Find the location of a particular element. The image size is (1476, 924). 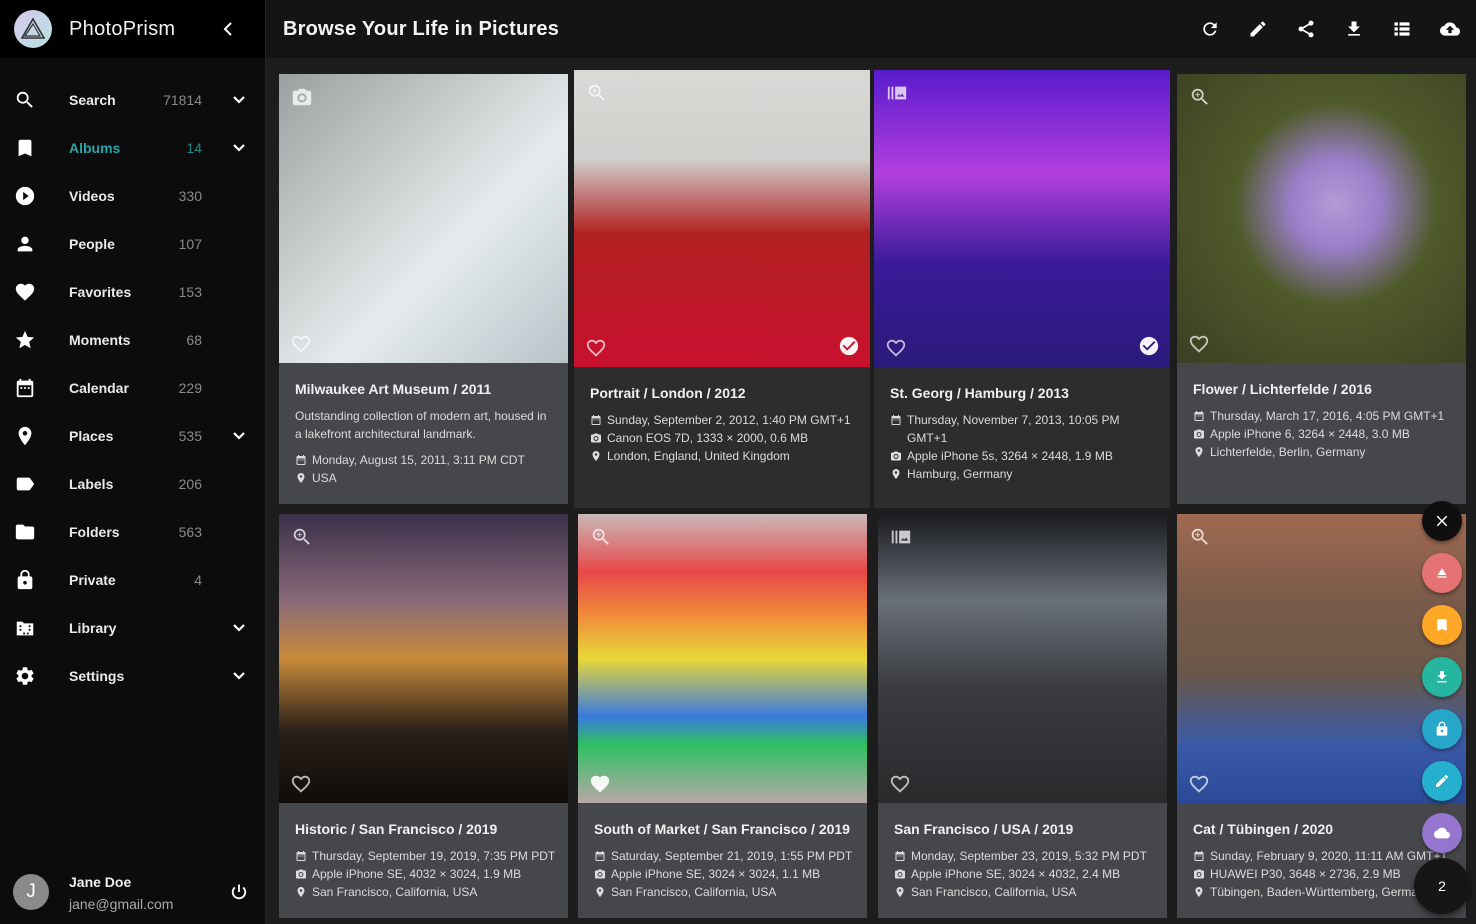

sidebar-item-label: Places is located at coordinates (91, 436).